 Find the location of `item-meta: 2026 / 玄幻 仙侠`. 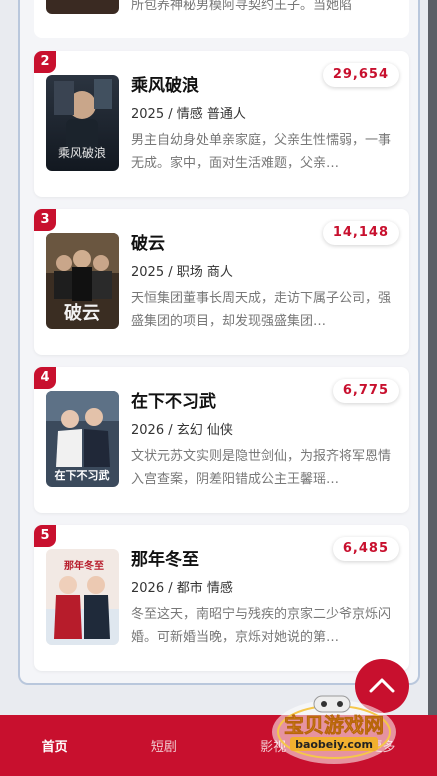

item-meta: 2026 / 玄幻 仙侠 is located at coordinates (182, 430).